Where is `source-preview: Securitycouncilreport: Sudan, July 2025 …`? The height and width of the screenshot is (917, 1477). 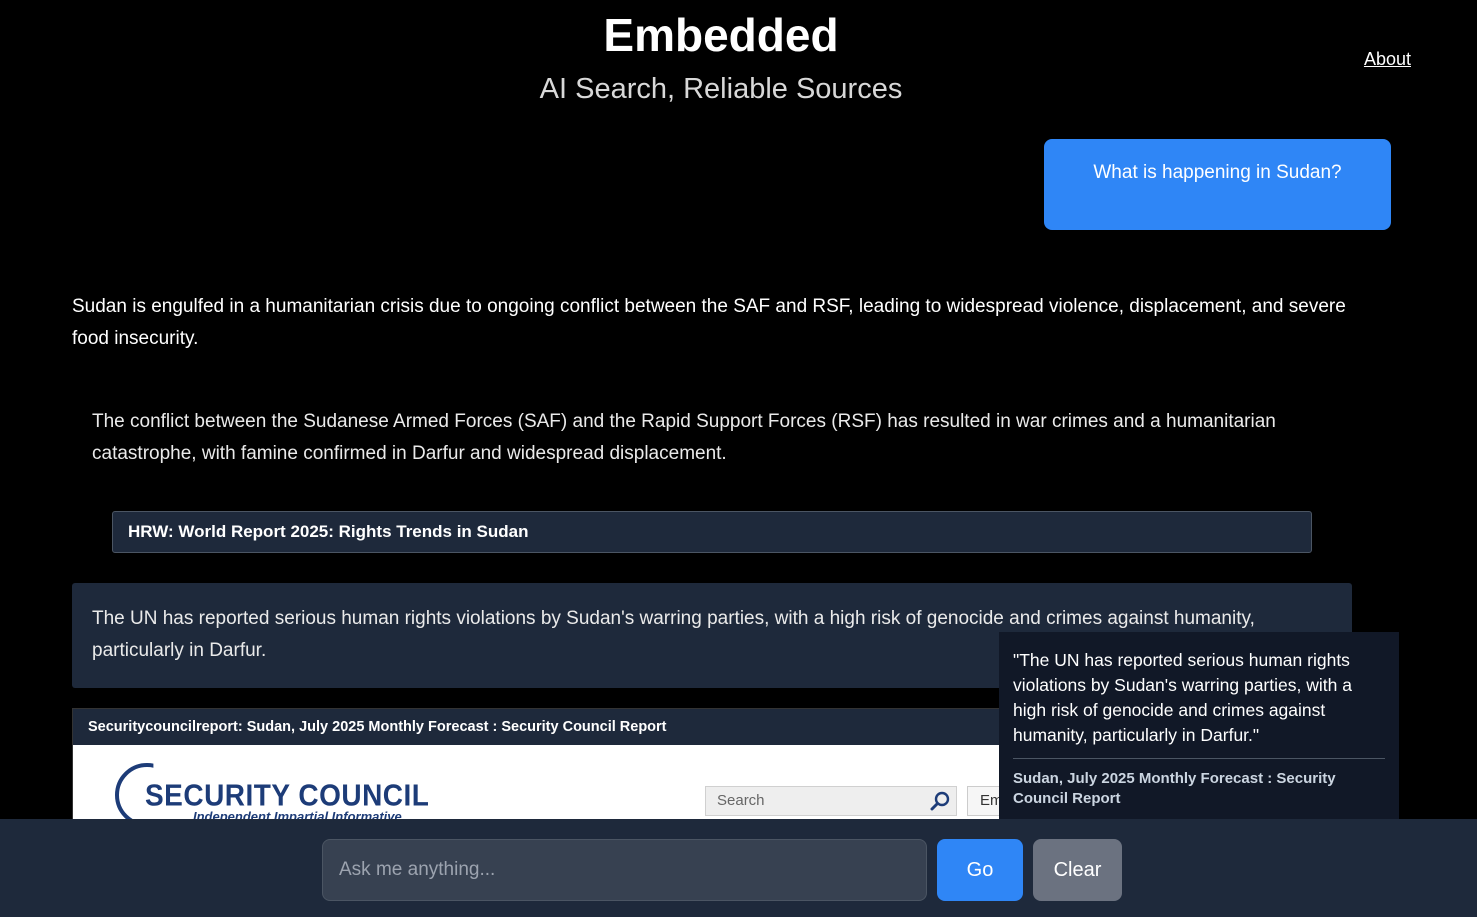 source-preview: Securitycouncilreport: Sudan, July 2025 … is located at coordinates (536, 765).